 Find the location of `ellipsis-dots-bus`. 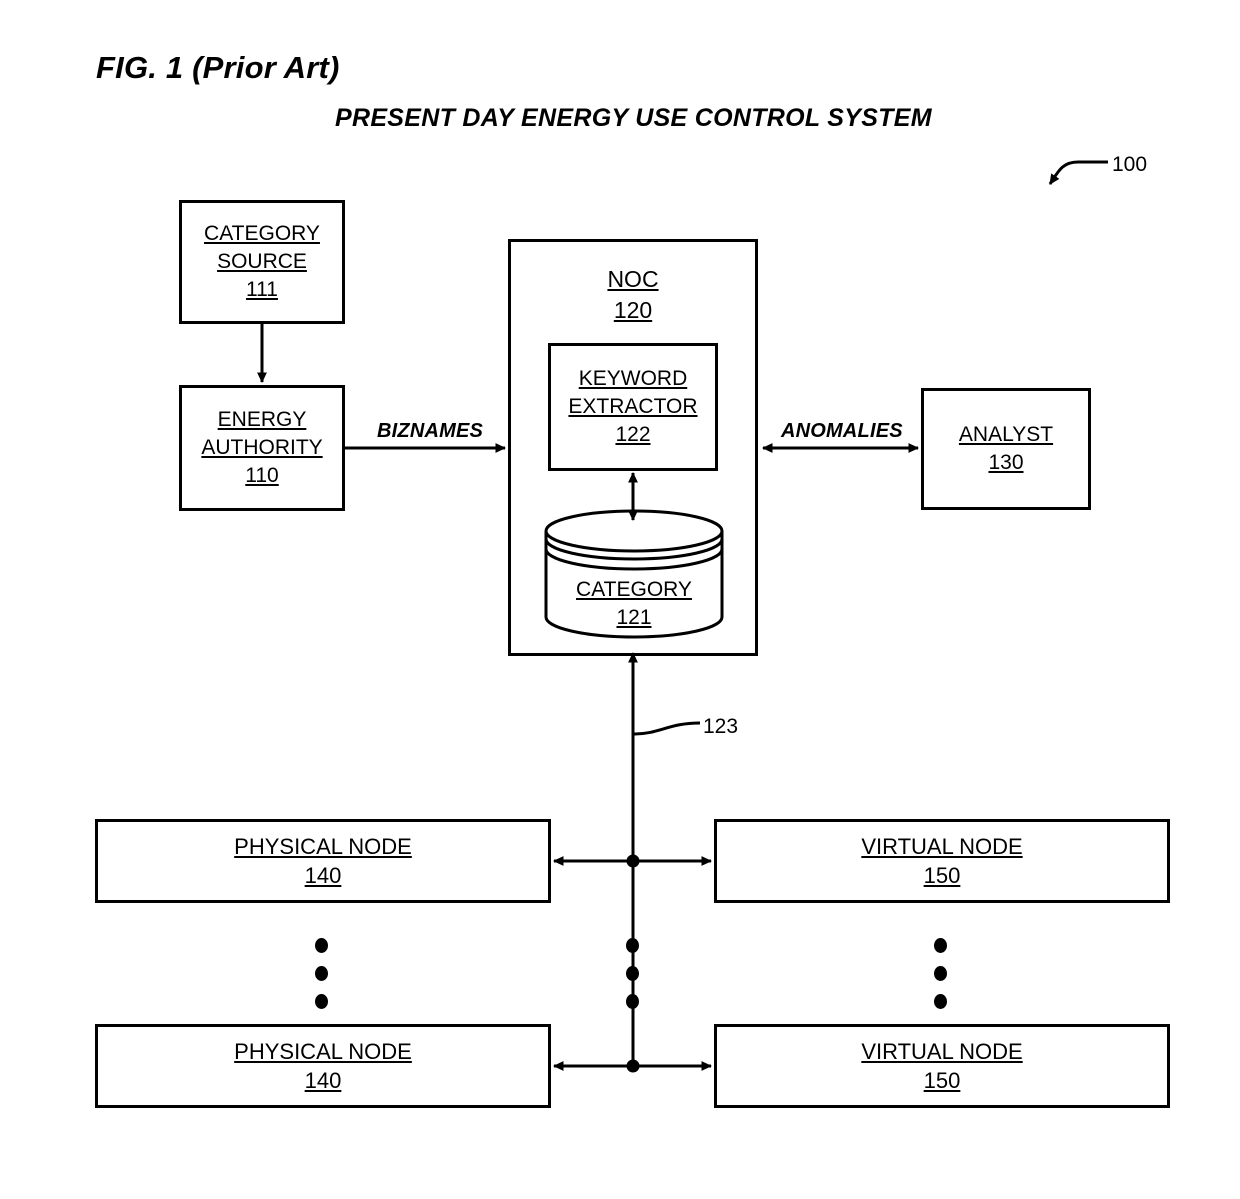

ellipsis-dots-bus is located at coordinates (632, 973).